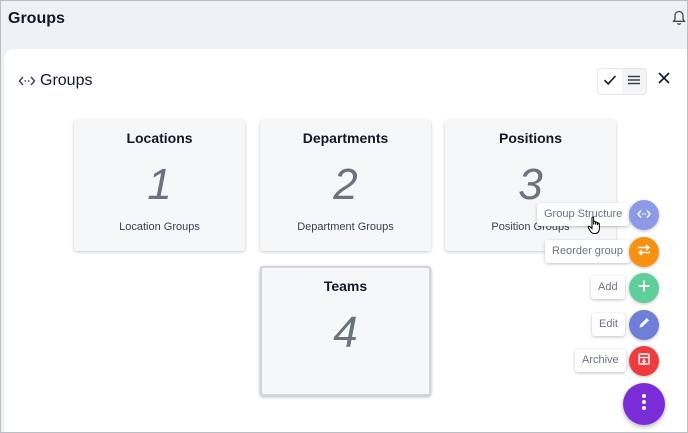 The image size is (688, 433). I want to click on list-view-button, so click(634, 81).